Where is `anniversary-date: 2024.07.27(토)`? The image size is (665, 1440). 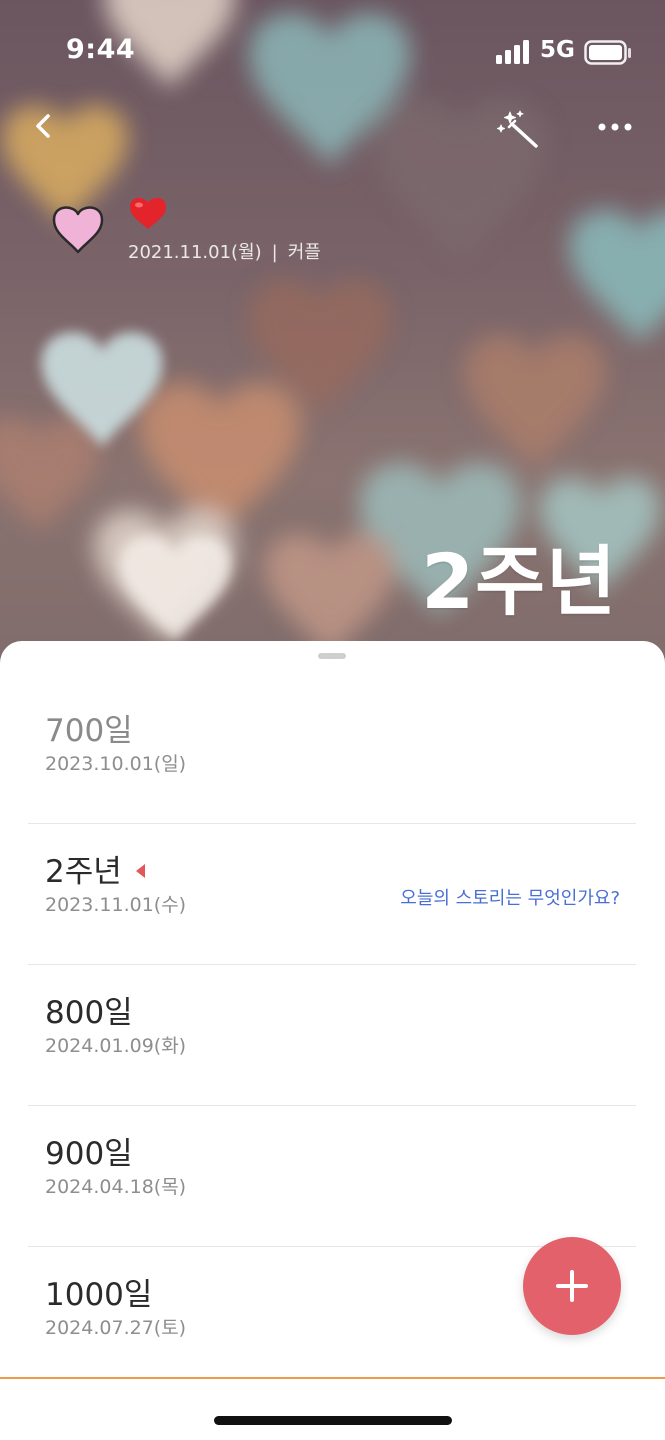 anniversary-date: 2024.07.27(토) is located at coordinates (116, 1328).